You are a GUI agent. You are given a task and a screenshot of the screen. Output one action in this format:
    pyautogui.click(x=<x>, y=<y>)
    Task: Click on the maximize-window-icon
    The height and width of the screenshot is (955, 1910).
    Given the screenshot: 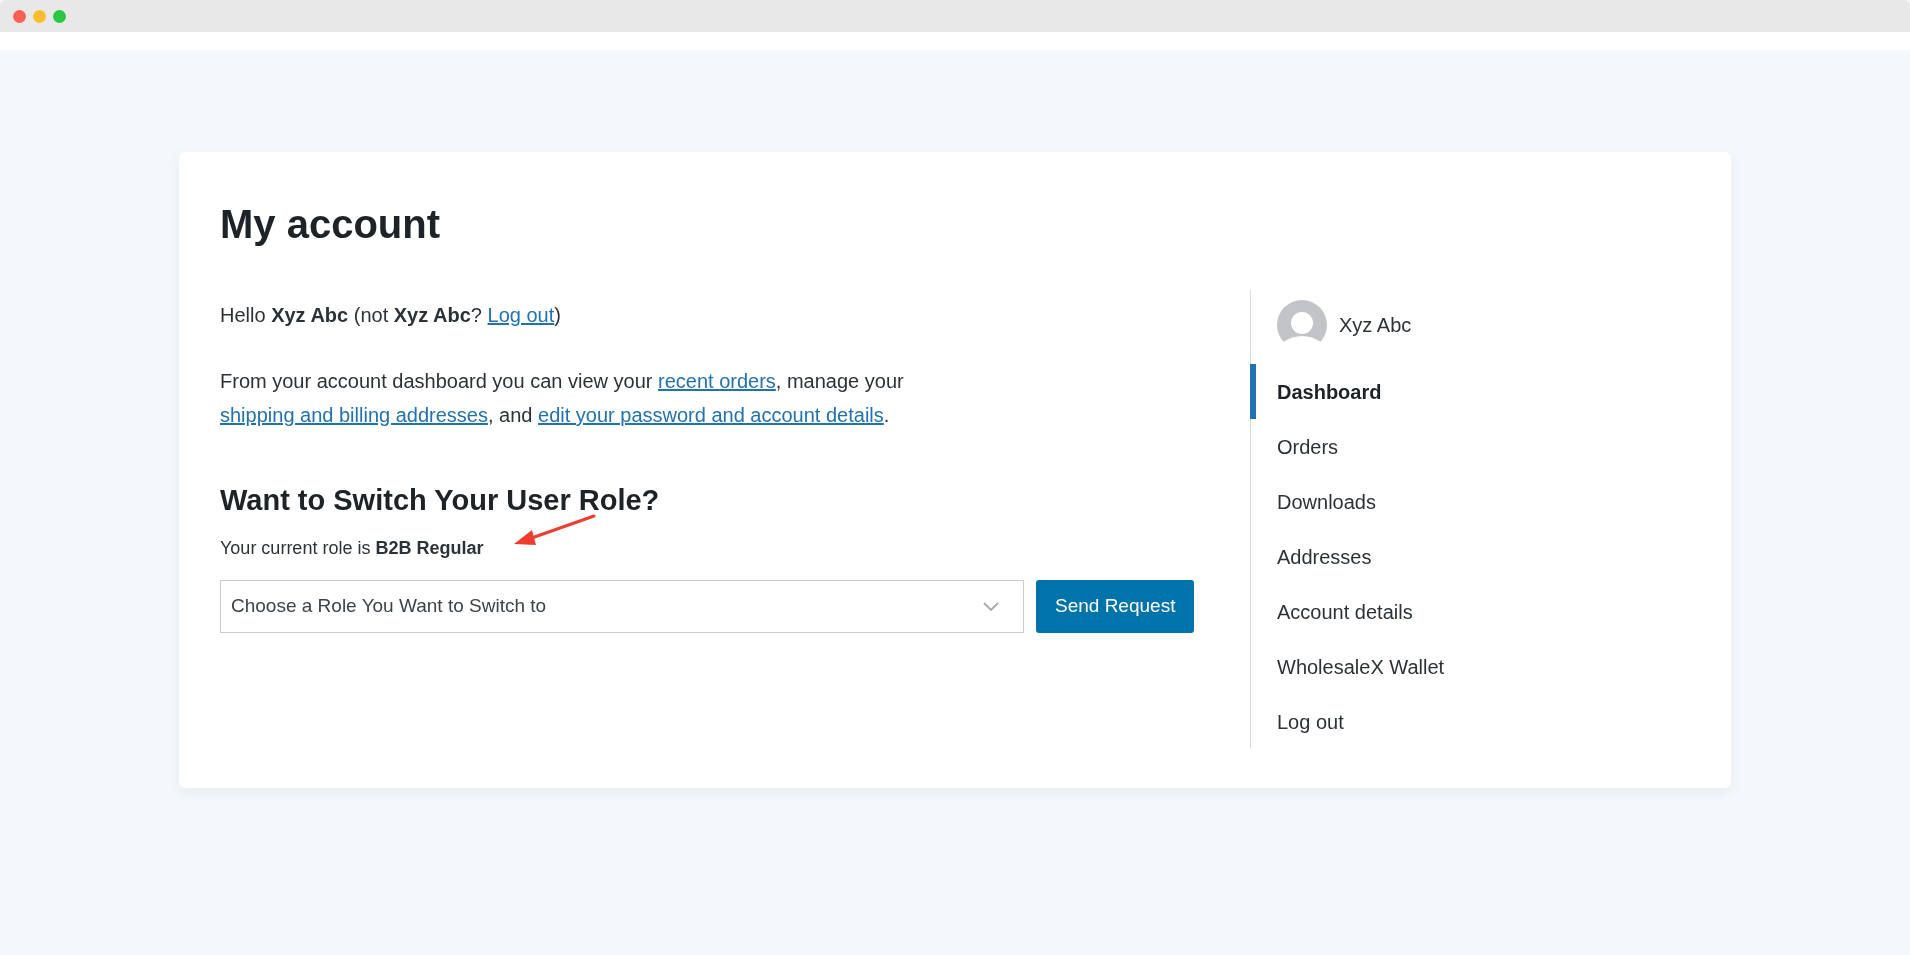 What is the action you would take?
    pyautogui.click(x=59, y=16)
    